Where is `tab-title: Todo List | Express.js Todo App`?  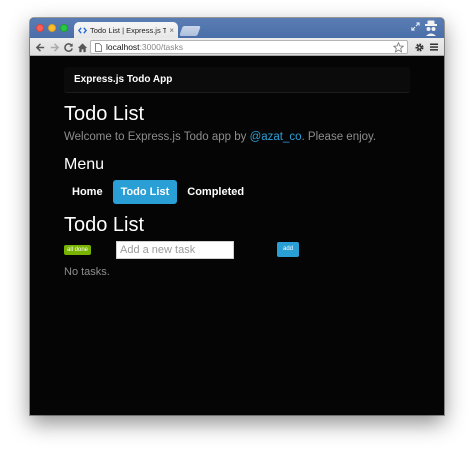 tab-title: Todo List | Express.js Todo App is located at coordinates (128, 30).